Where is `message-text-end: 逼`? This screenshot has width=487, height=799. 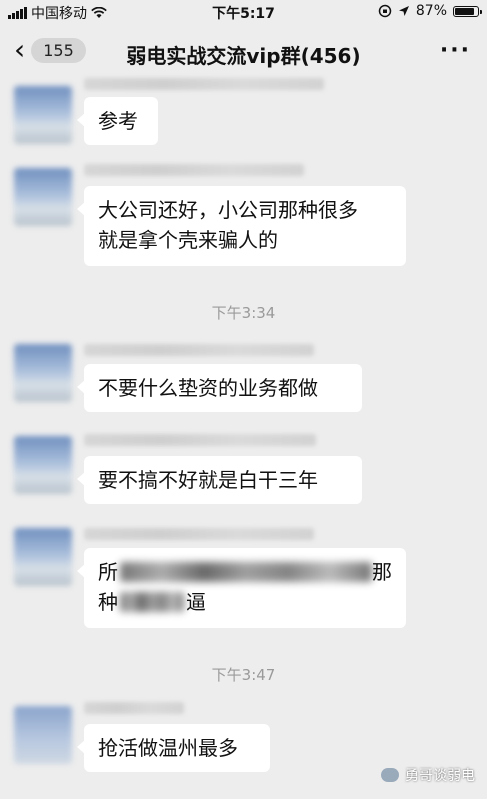 message-text-end: 逼 is located at coordinates (196, 602).